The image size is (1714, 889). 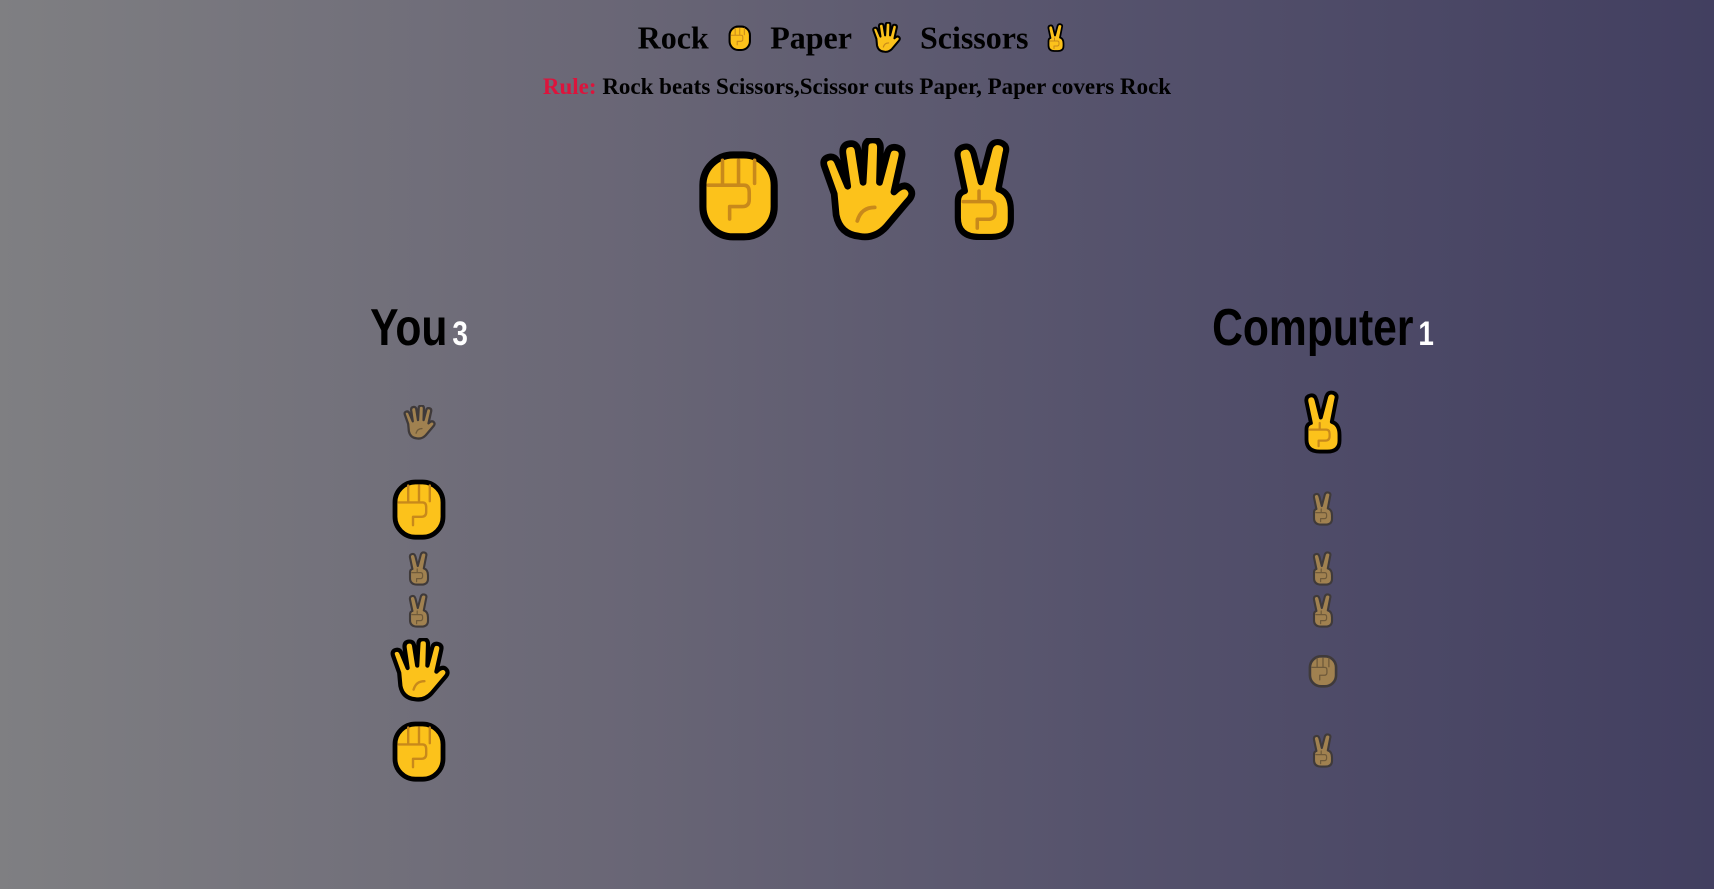 I want to click on title-word-scissors: Scissors, so click(x=974, y=37).